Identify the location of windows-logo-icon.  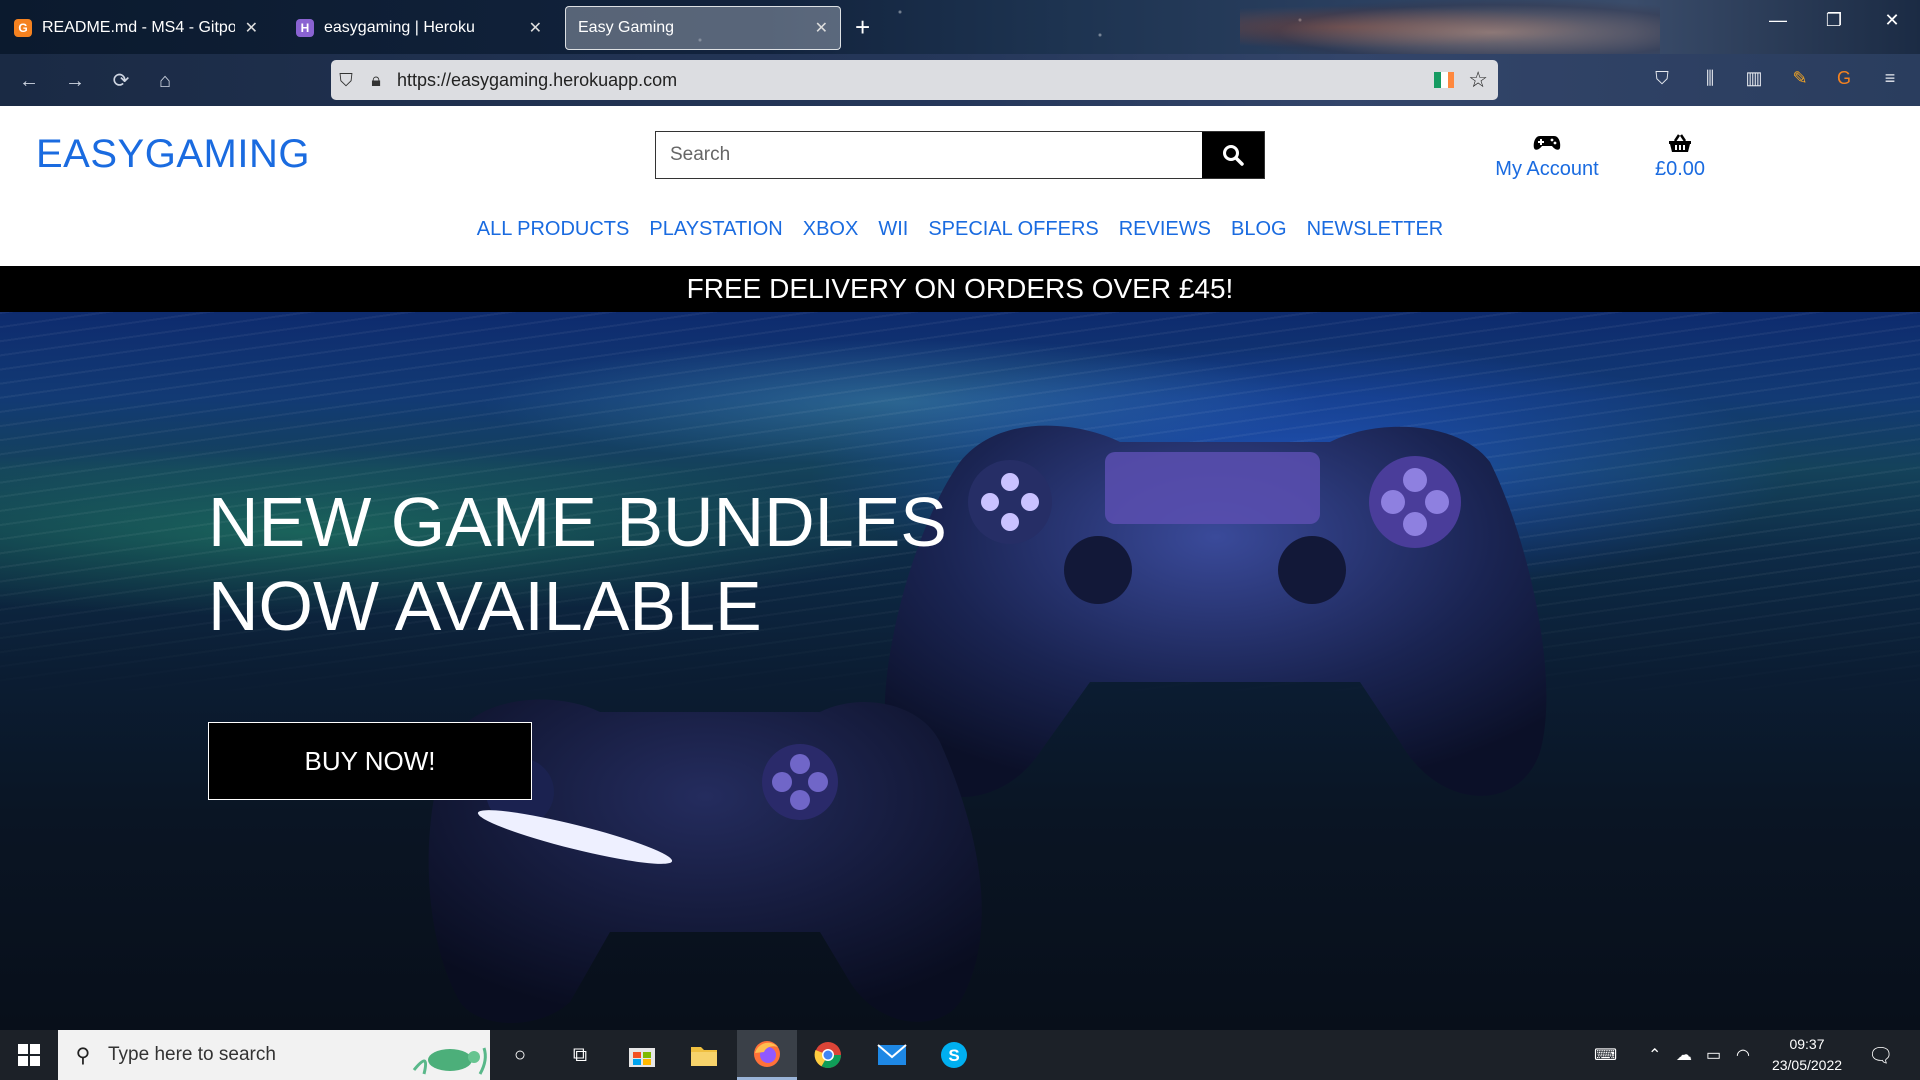
(29, 1055).